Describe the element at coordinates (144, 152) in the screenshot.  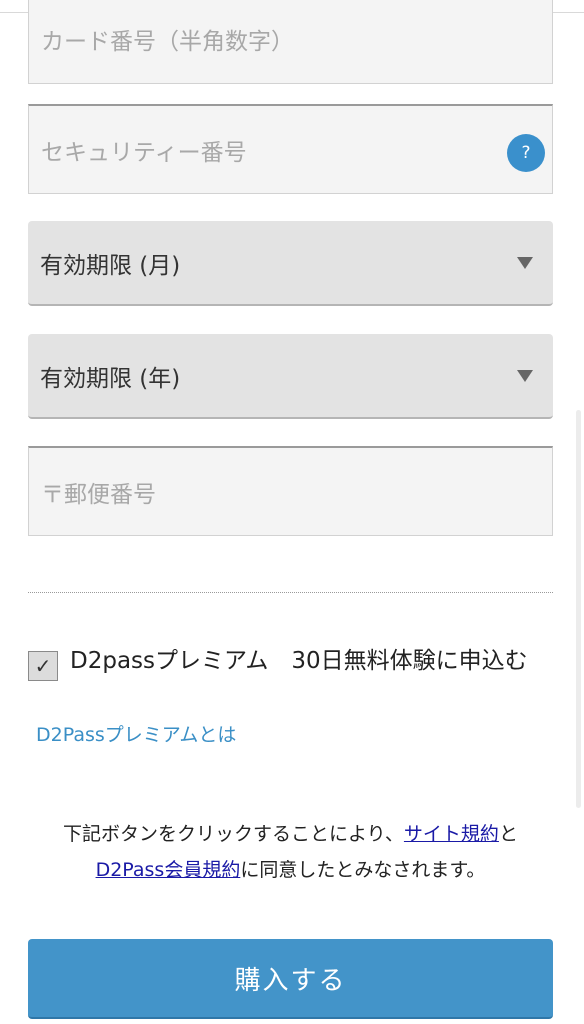
I see `security-code-placeholder: セキュリティー番号` at that location.